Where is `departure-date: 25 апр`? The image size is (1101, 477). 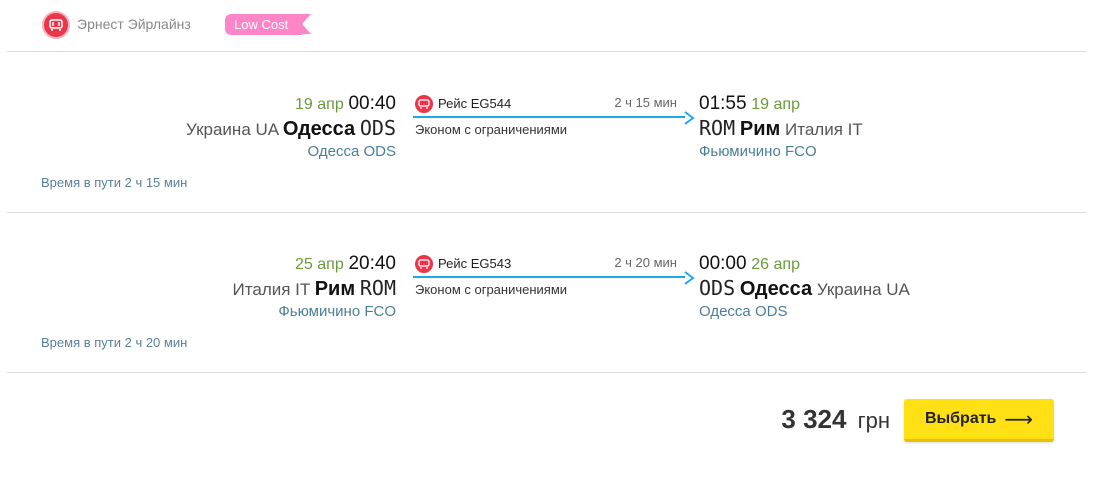
departure-date: 25 апр is located at coordinates (319, 264).